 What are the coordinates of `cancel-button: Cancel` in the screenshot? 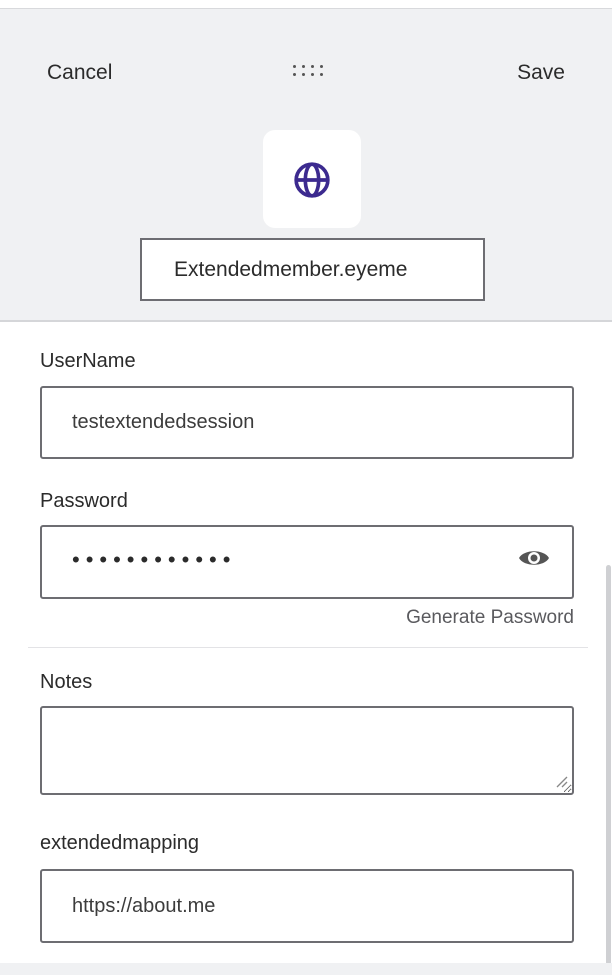 It's located at (79, 73).